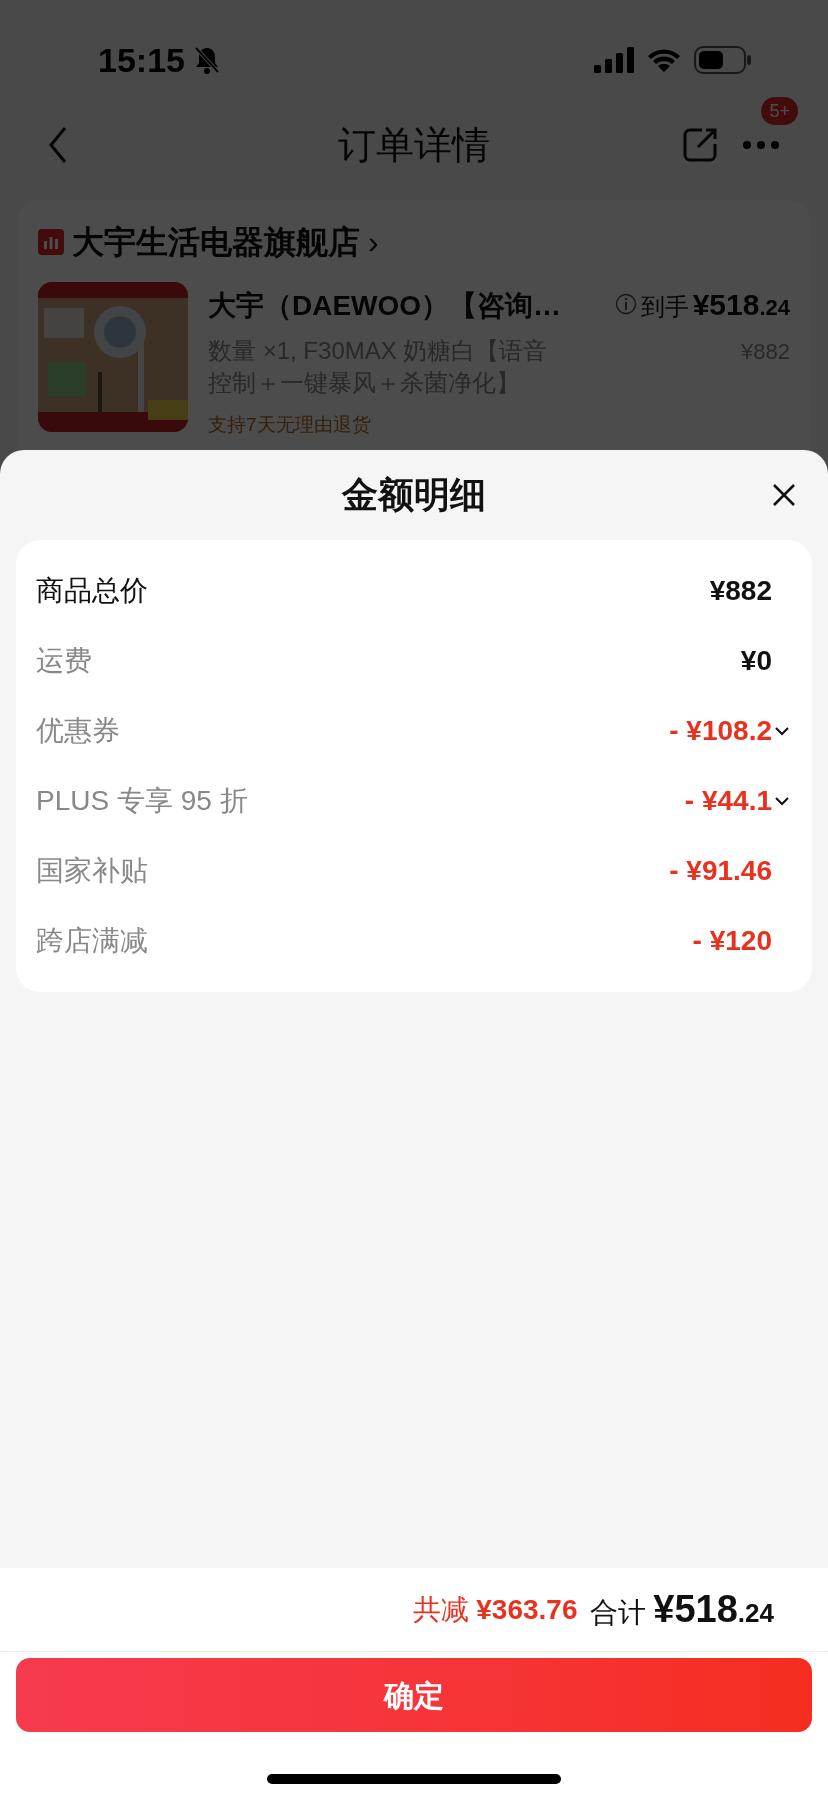 The image size is (828, 1800). Describe the element at coordinates (92, 871) in the screenshot. I see `row-label: 国家补贴` at that location.